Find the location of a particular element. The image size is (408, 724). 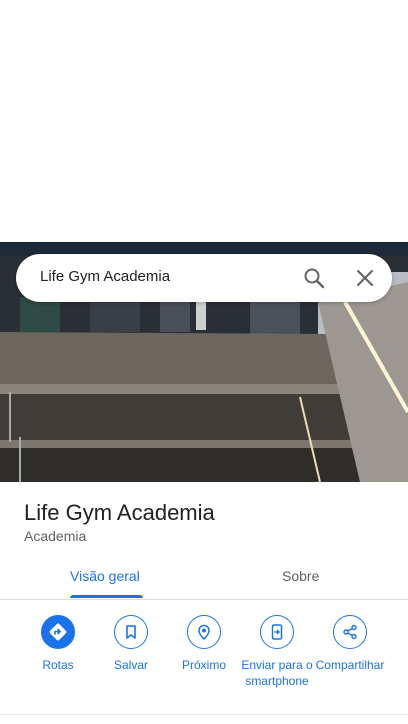

save-button: Salvar is located at coordinates (131, 644).